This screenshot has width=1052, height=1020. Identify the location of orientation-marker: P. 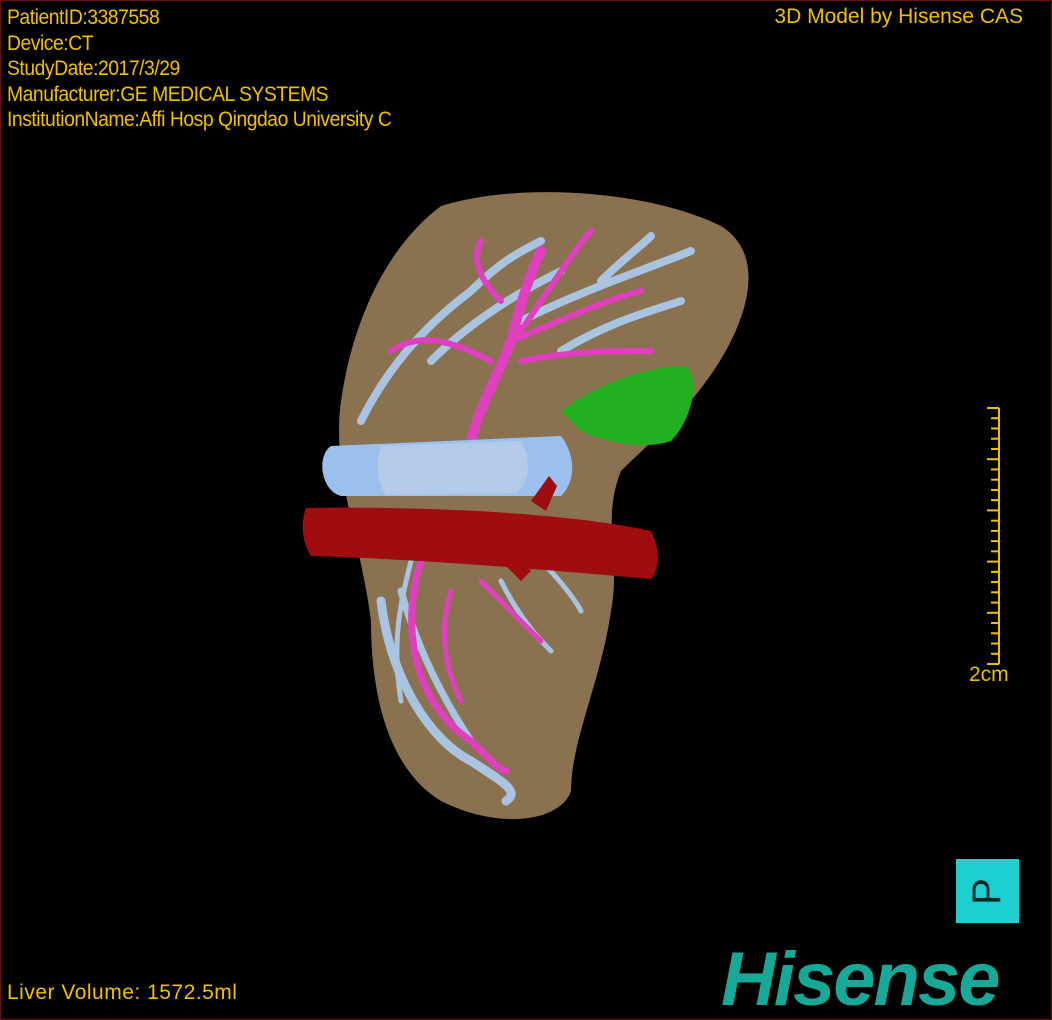
(987, 891).